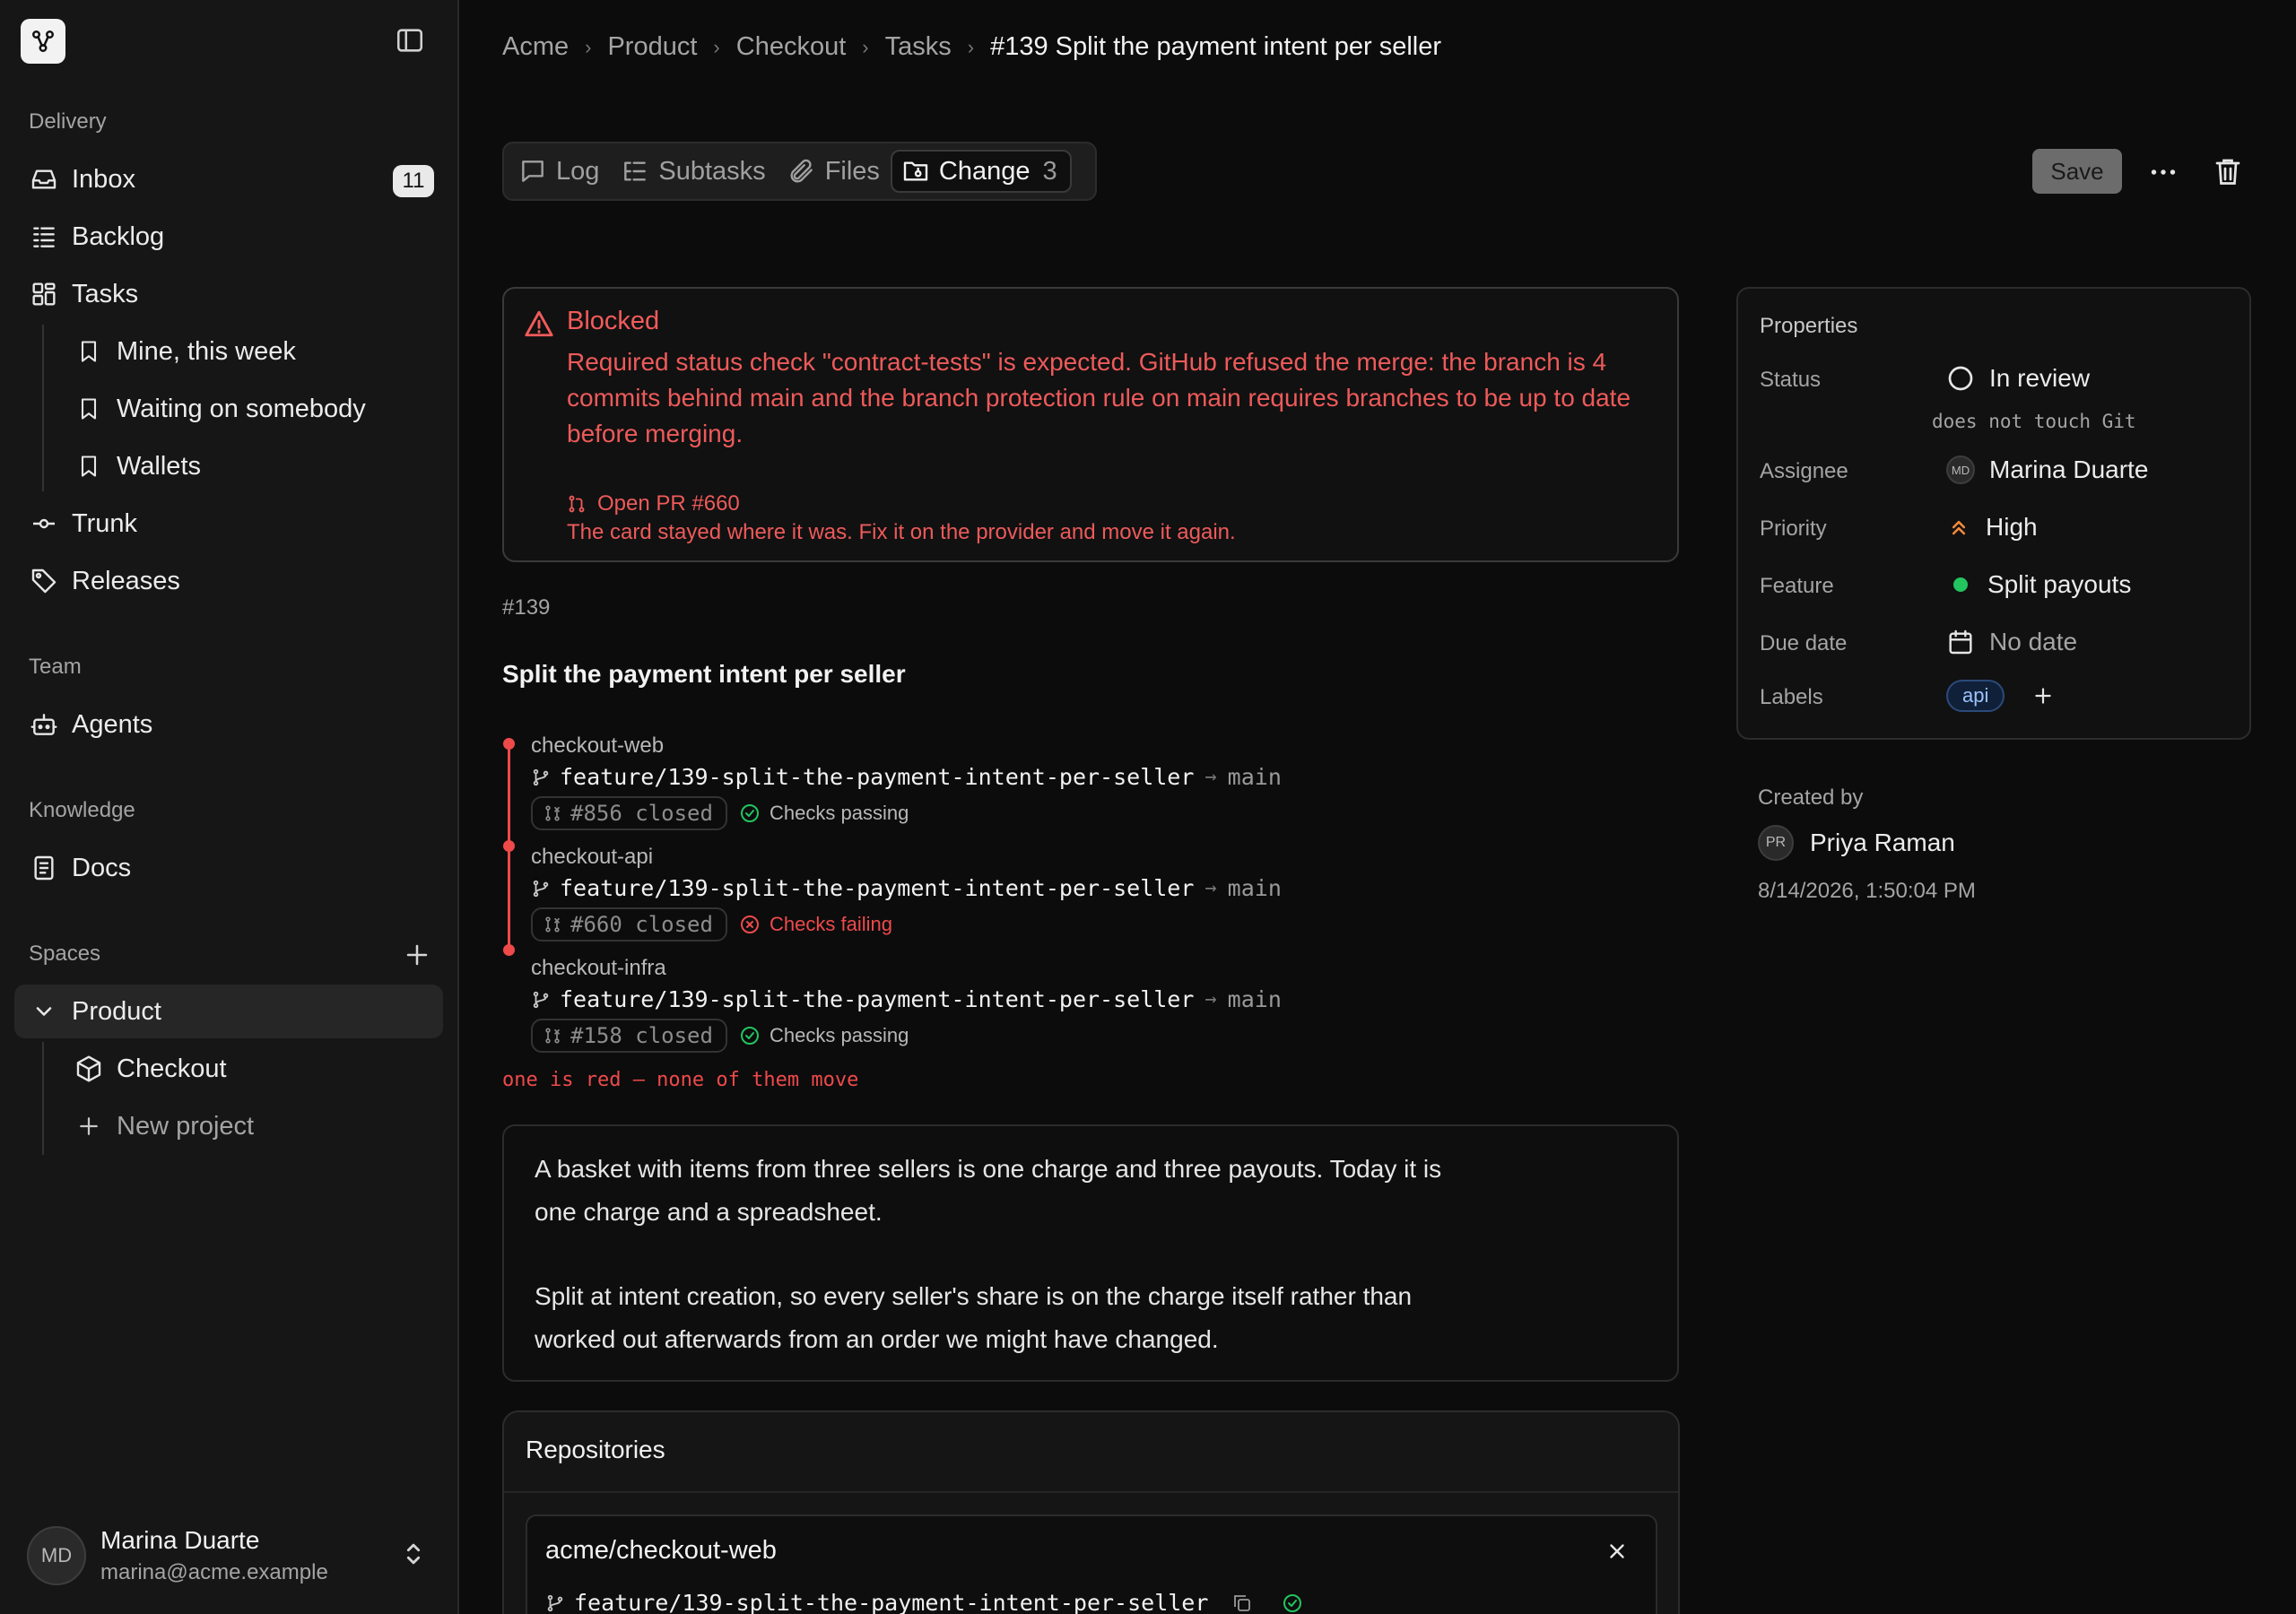 This screenshot has height=1614, width=2296. I want to click on pr-pill: #856 closed, so click(629, 813).